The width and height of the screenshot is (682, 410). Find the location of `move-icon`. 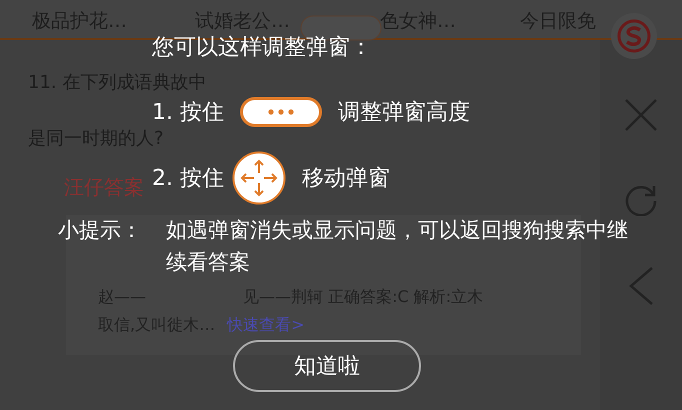

move-icon is located at coordinates (259, 178).